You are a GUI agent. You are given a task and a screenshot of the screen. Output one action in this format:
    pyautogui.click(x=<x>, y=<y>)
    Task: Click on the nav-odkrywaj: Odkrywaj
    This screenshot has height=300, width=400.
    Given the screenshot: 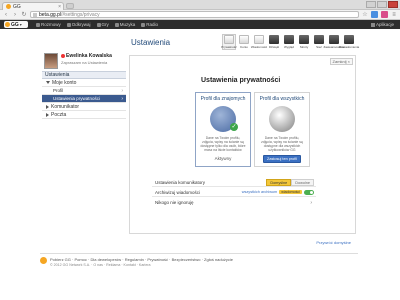 What is the action you would take?
    pyautogui.click(x=78, y=24)
    